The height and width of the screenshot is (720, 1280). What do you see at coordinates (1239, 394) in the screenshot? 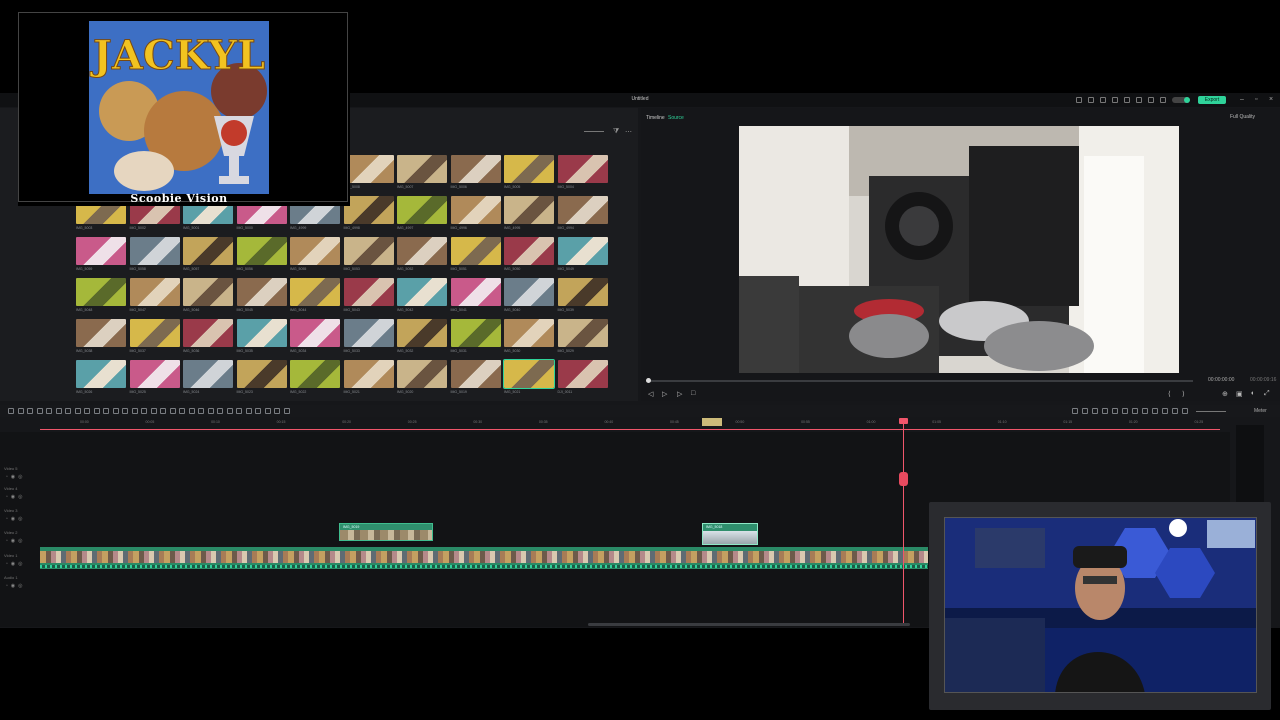
I see `snapshot-icon: ▣` at bounding box center [1239, 394].